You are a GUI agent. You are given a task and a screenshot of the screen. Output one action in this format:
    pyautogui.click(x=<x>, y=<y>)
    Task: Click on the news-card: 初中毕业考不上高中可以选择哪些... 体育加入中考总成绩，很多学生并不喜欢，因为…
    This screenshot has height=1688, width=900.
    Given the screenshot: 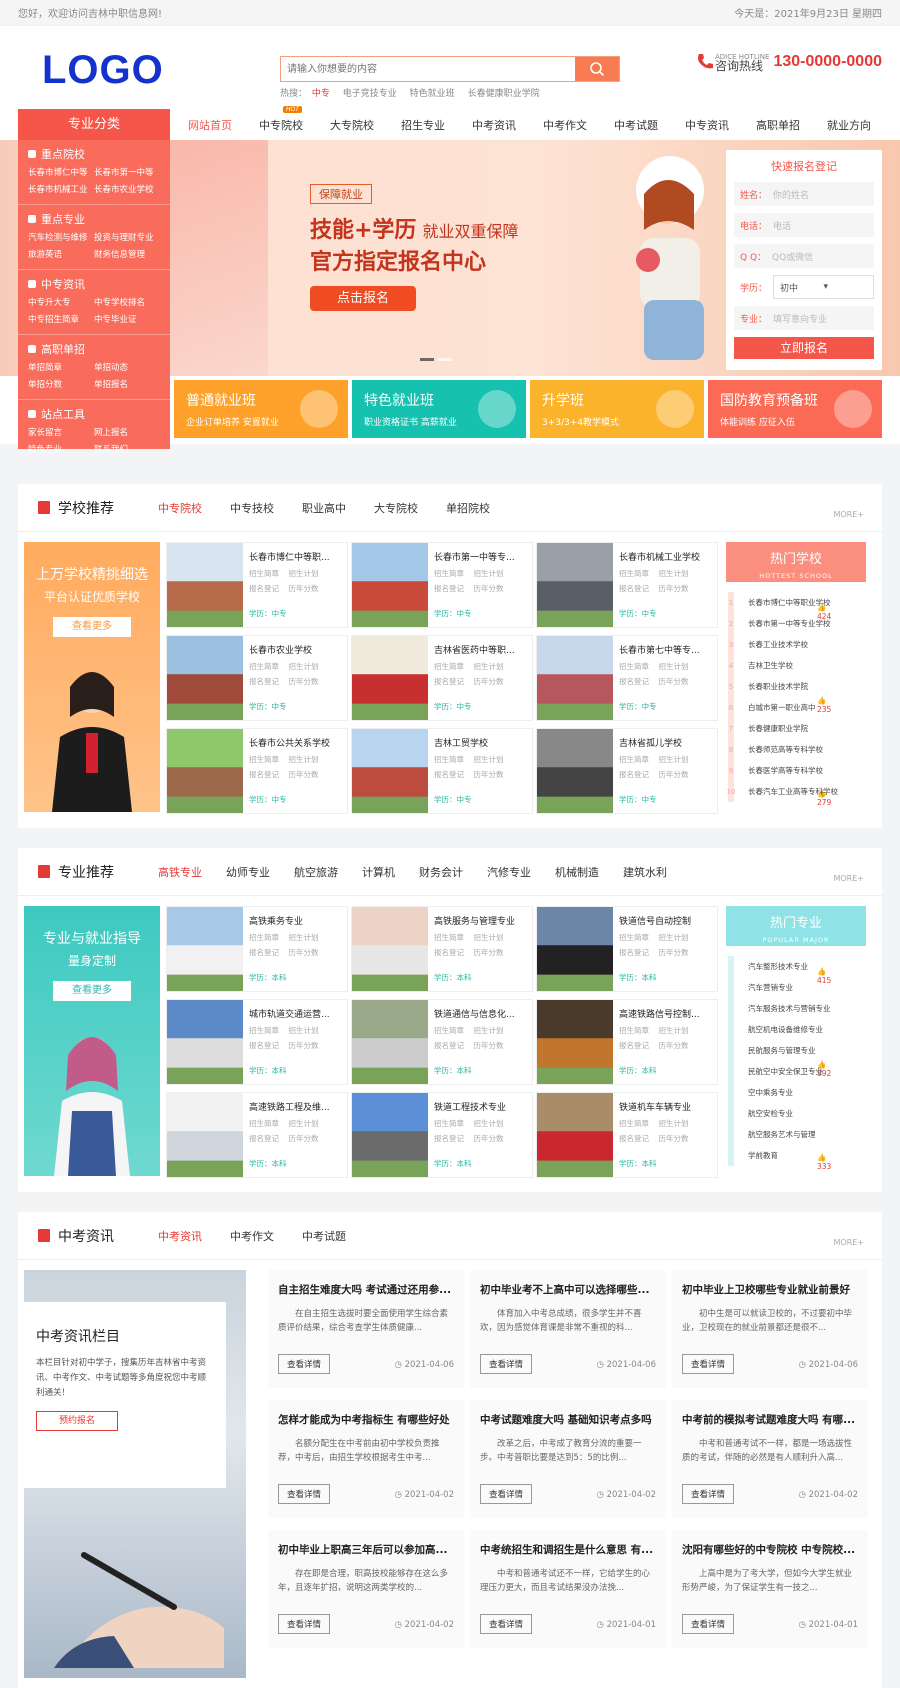 What is the action you would take?
    pyautogui.click(x=568, y=1329)
    